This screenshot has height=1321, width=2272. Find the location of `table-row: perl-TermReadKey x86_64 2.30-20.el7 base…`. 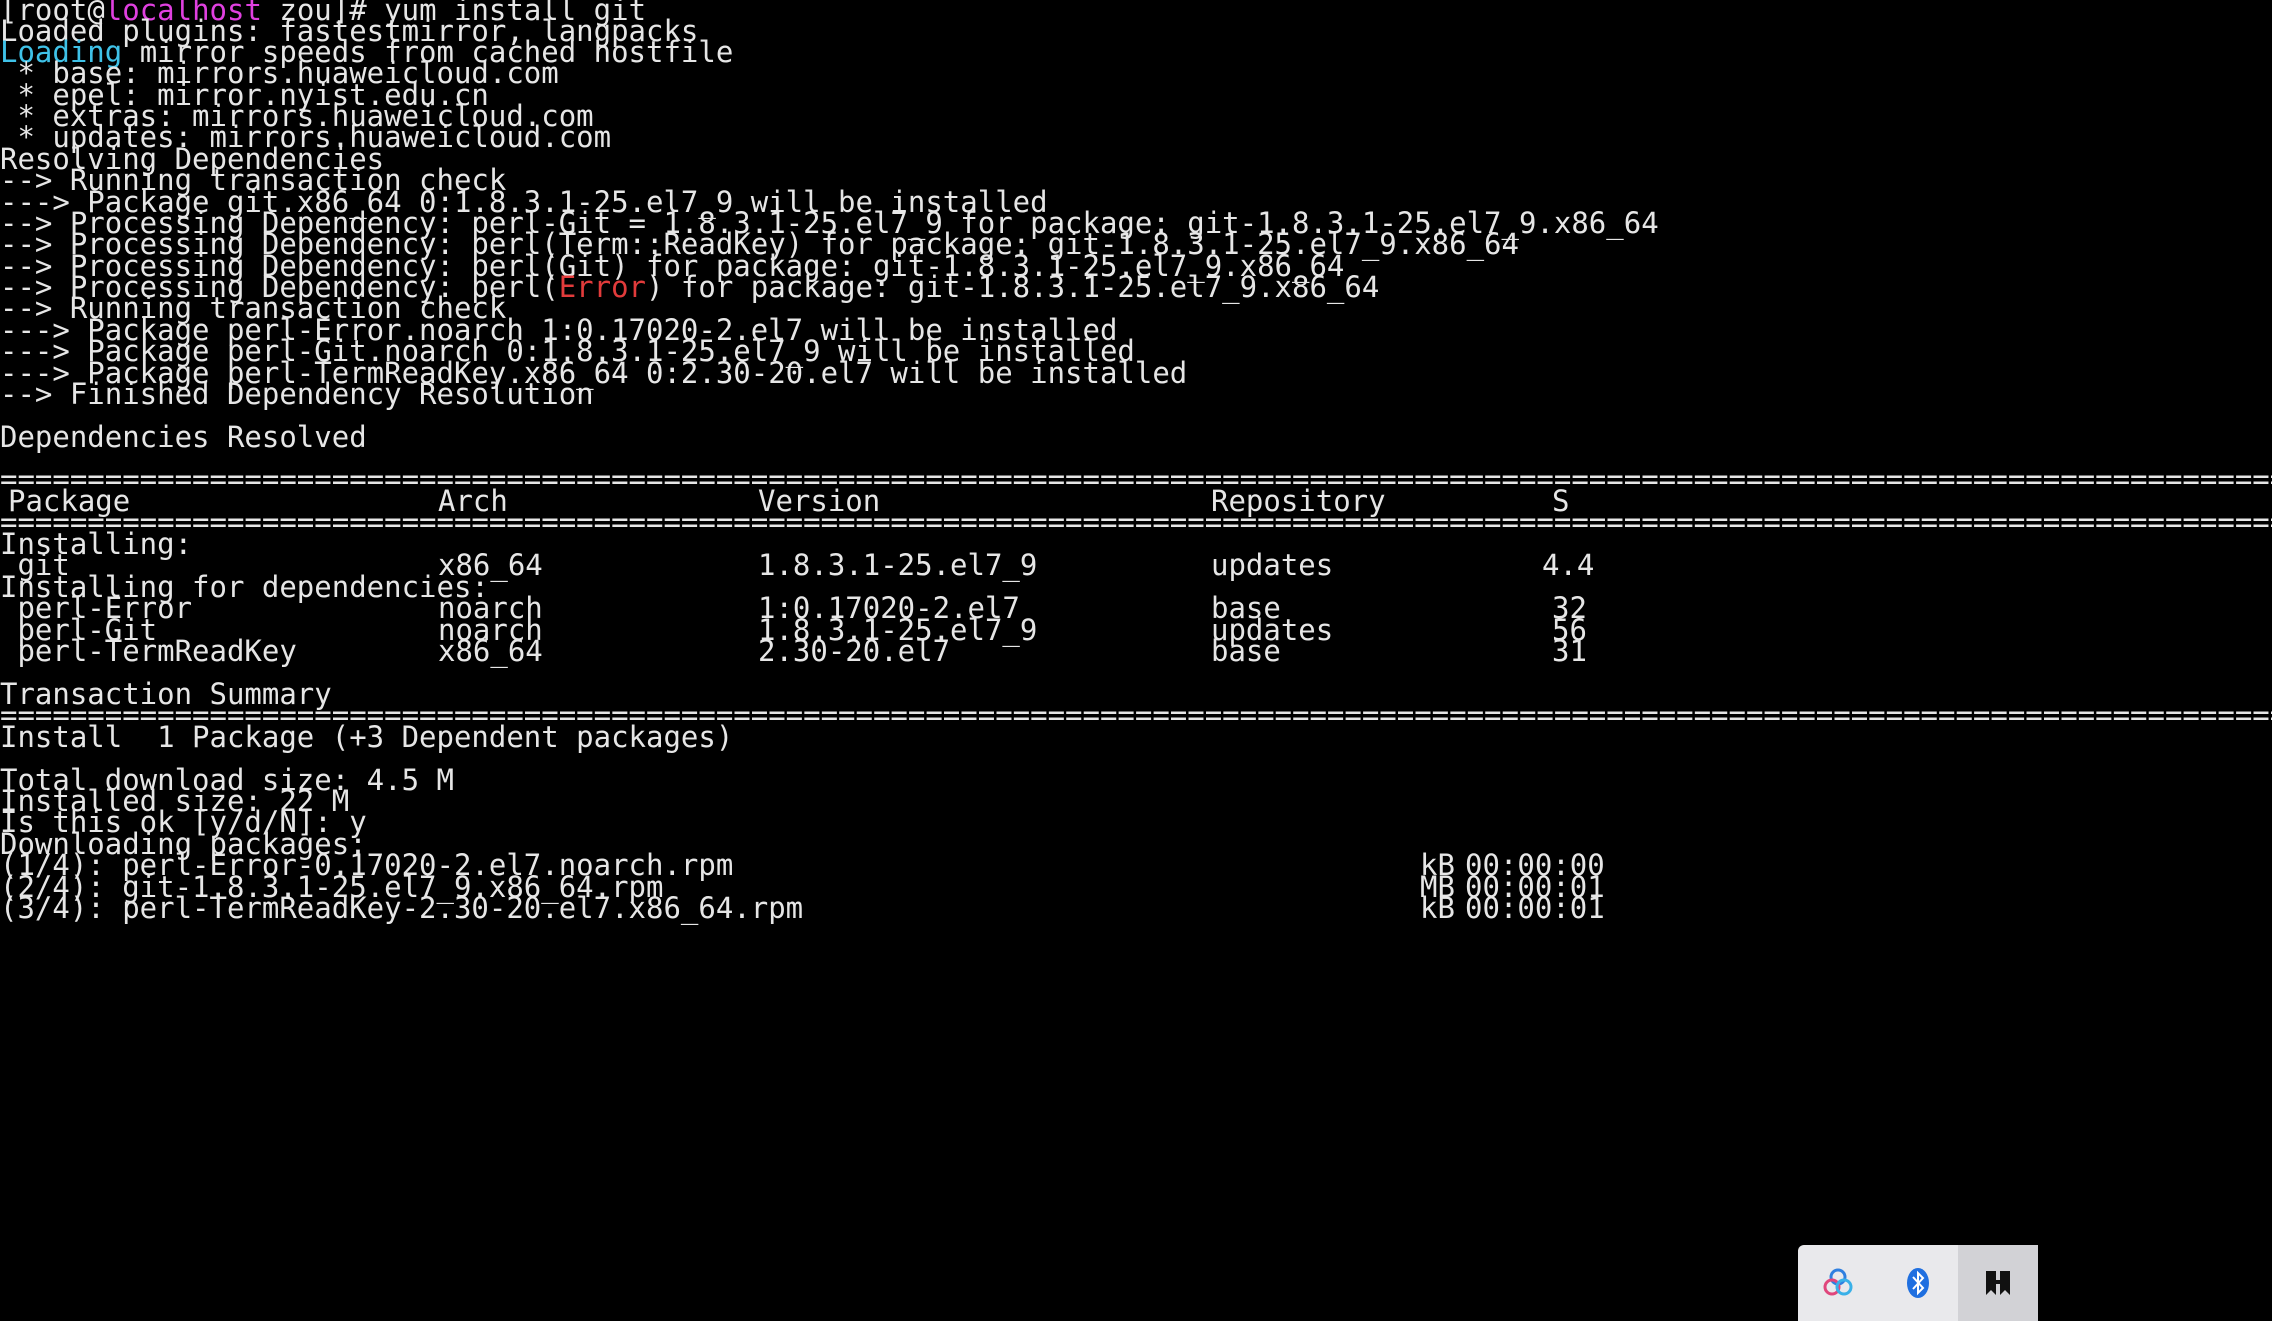

table-row: perl-TermReadKey x86_64 2.30-20.el7 base… is located at coordinates (793, 651).